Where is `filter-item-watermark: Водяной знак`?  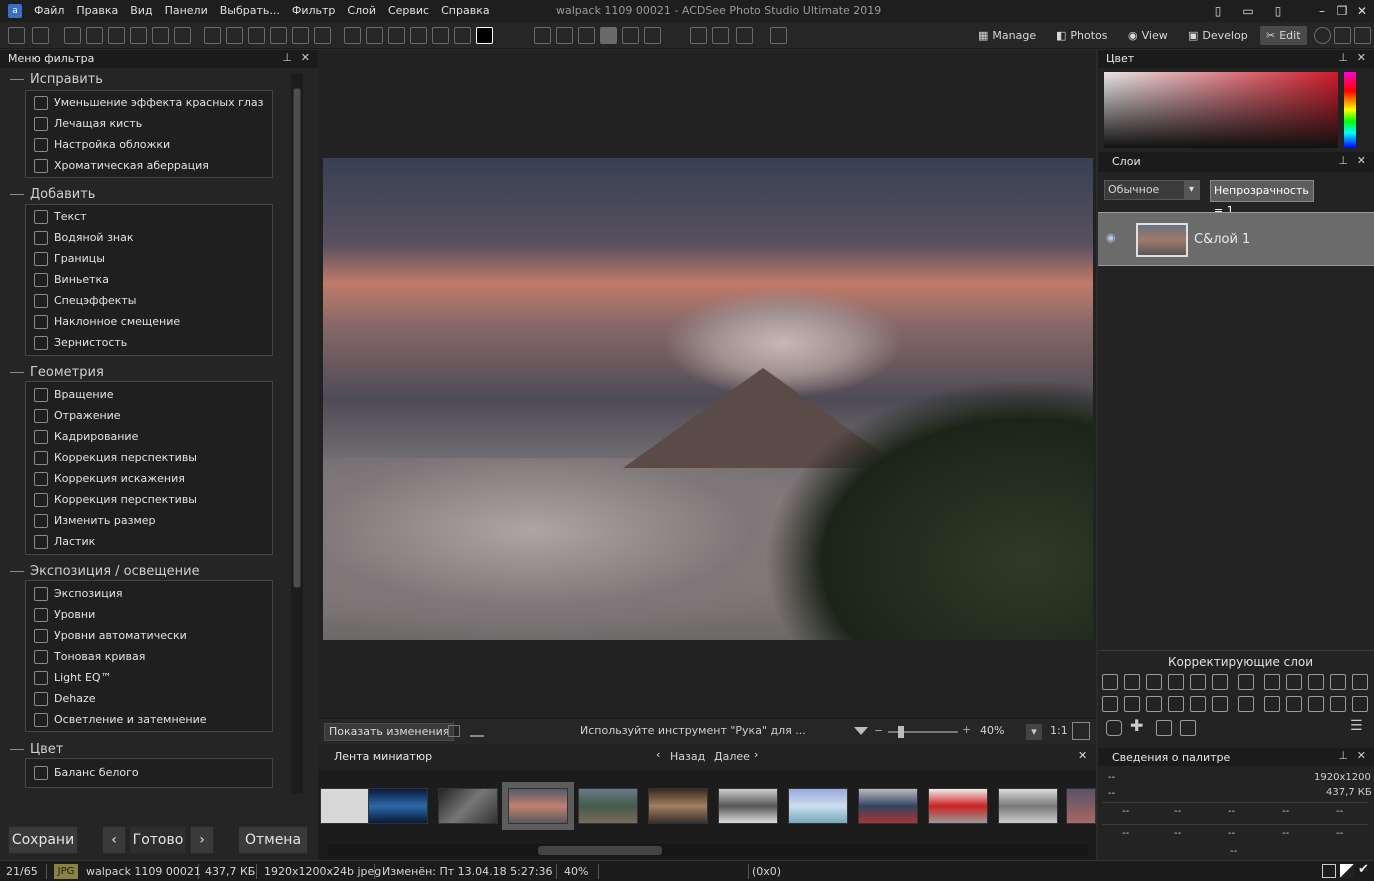 filter-item-watermark: Водяной знак is located at coordinates (84, 237).